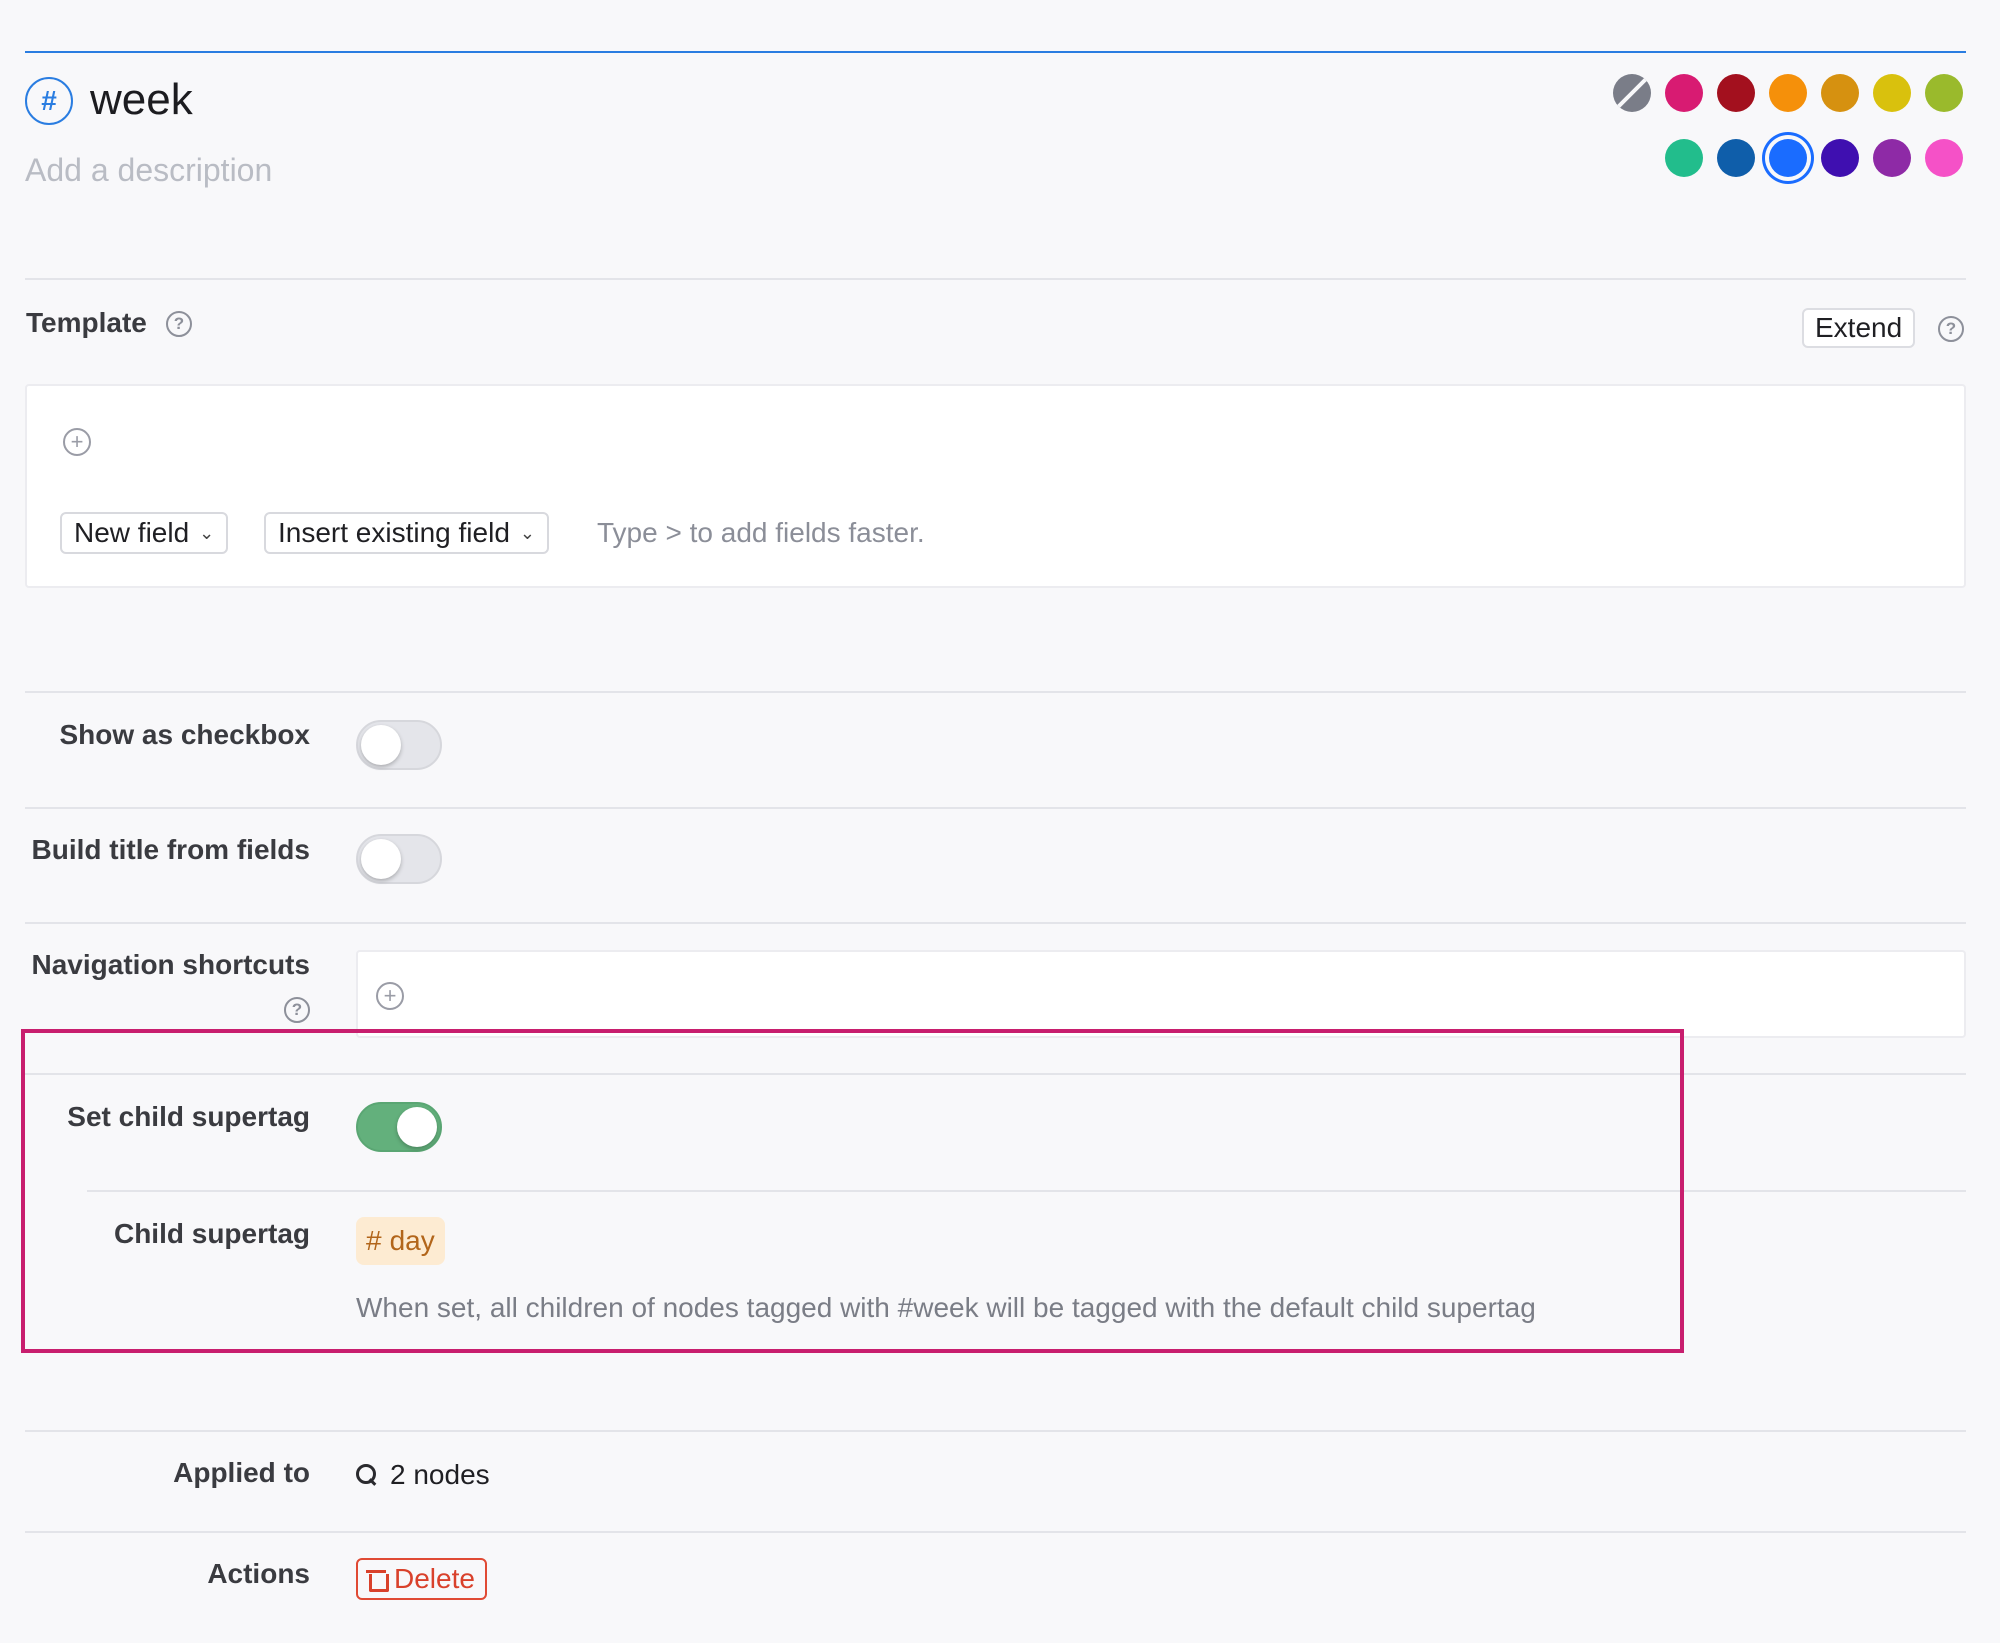 The height and width of the screenshot is (1643, 2000). Describe the element at coordinates (367, 1475) in the screenshot. I see `search-icon` at that location.